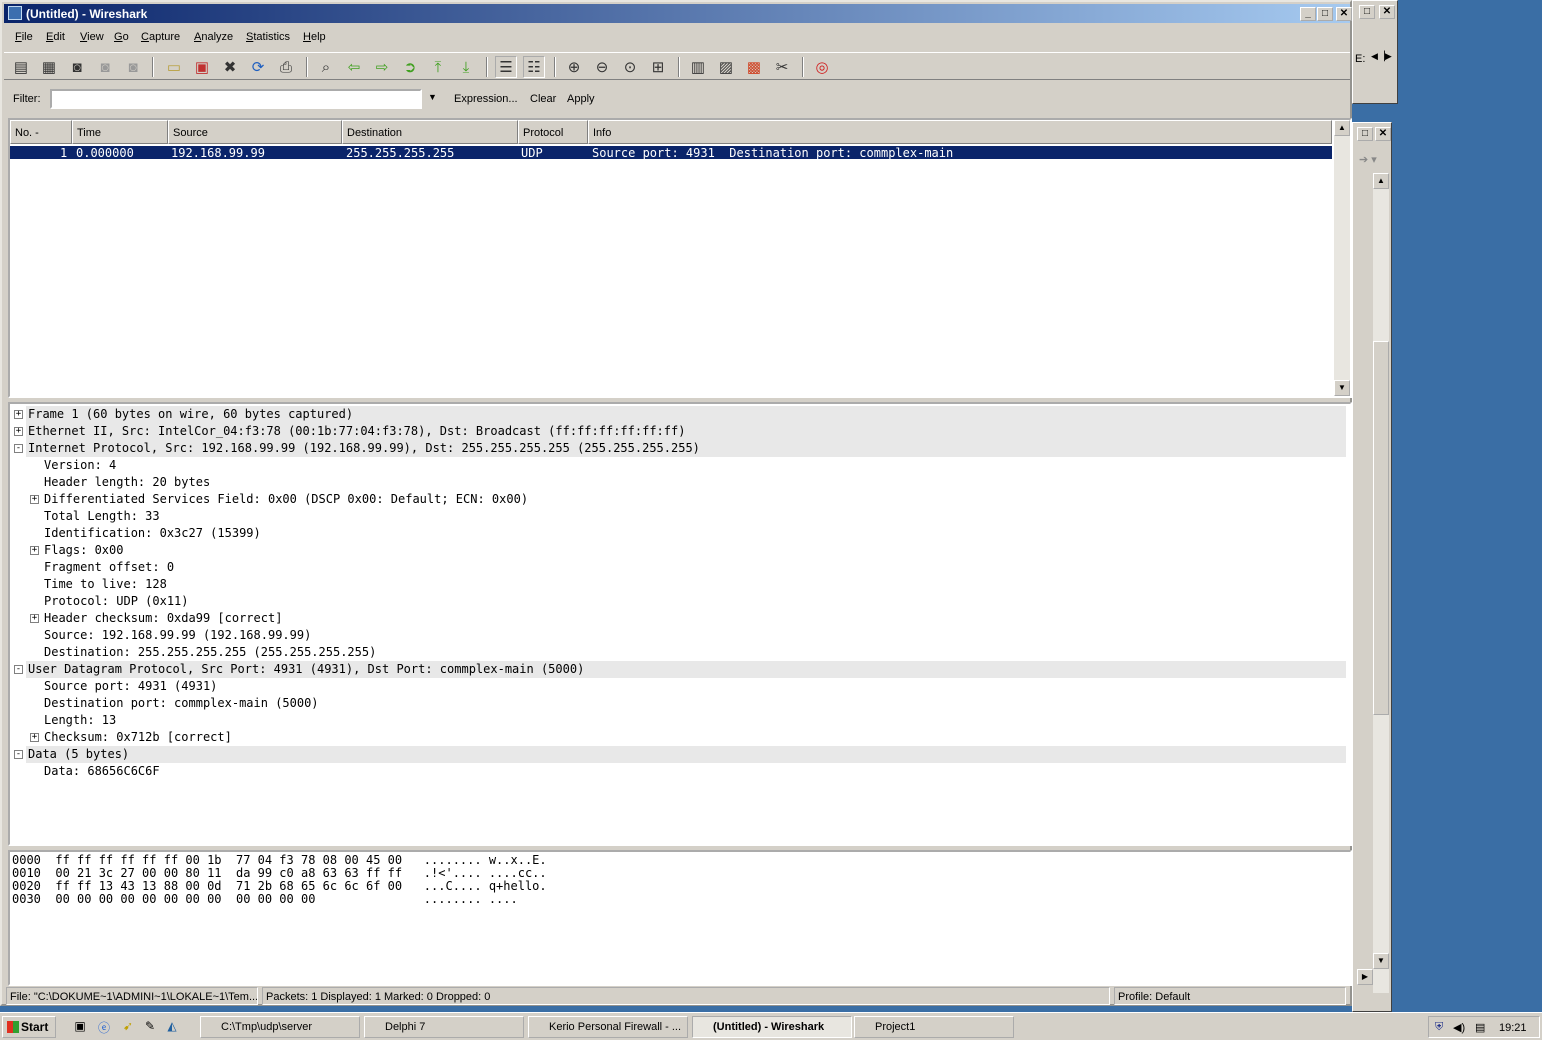 This screenshot has height=1040, width=1542. Describe the element at coordinates (934, 1027) in the screenshot. I see `task-project1: Project1` at that location.